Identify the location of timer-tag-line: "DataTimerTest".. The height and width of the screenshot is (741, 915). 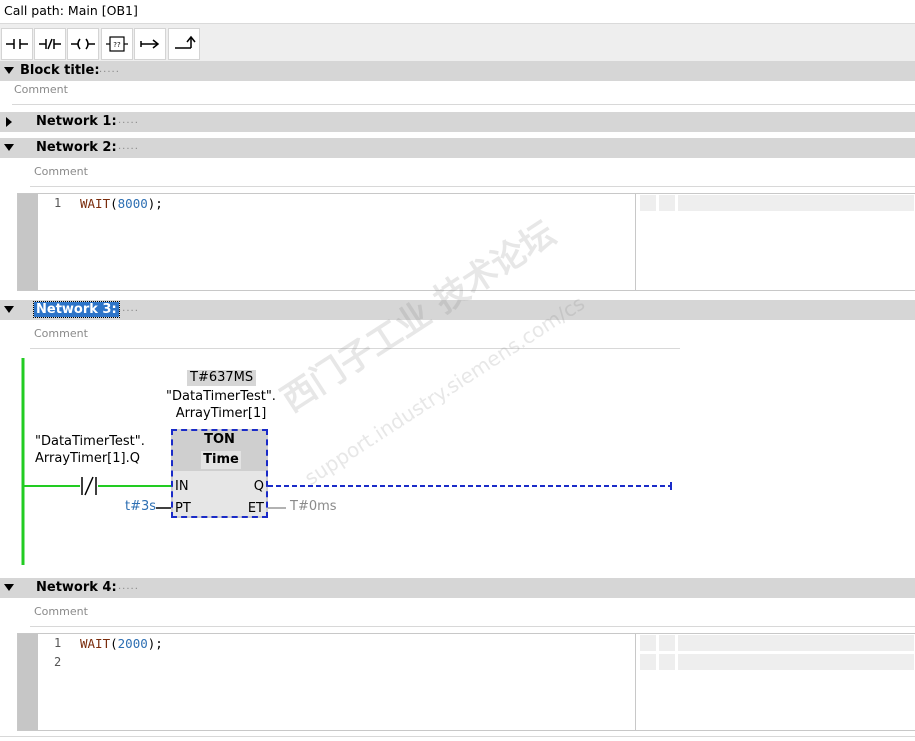
(221, 396).